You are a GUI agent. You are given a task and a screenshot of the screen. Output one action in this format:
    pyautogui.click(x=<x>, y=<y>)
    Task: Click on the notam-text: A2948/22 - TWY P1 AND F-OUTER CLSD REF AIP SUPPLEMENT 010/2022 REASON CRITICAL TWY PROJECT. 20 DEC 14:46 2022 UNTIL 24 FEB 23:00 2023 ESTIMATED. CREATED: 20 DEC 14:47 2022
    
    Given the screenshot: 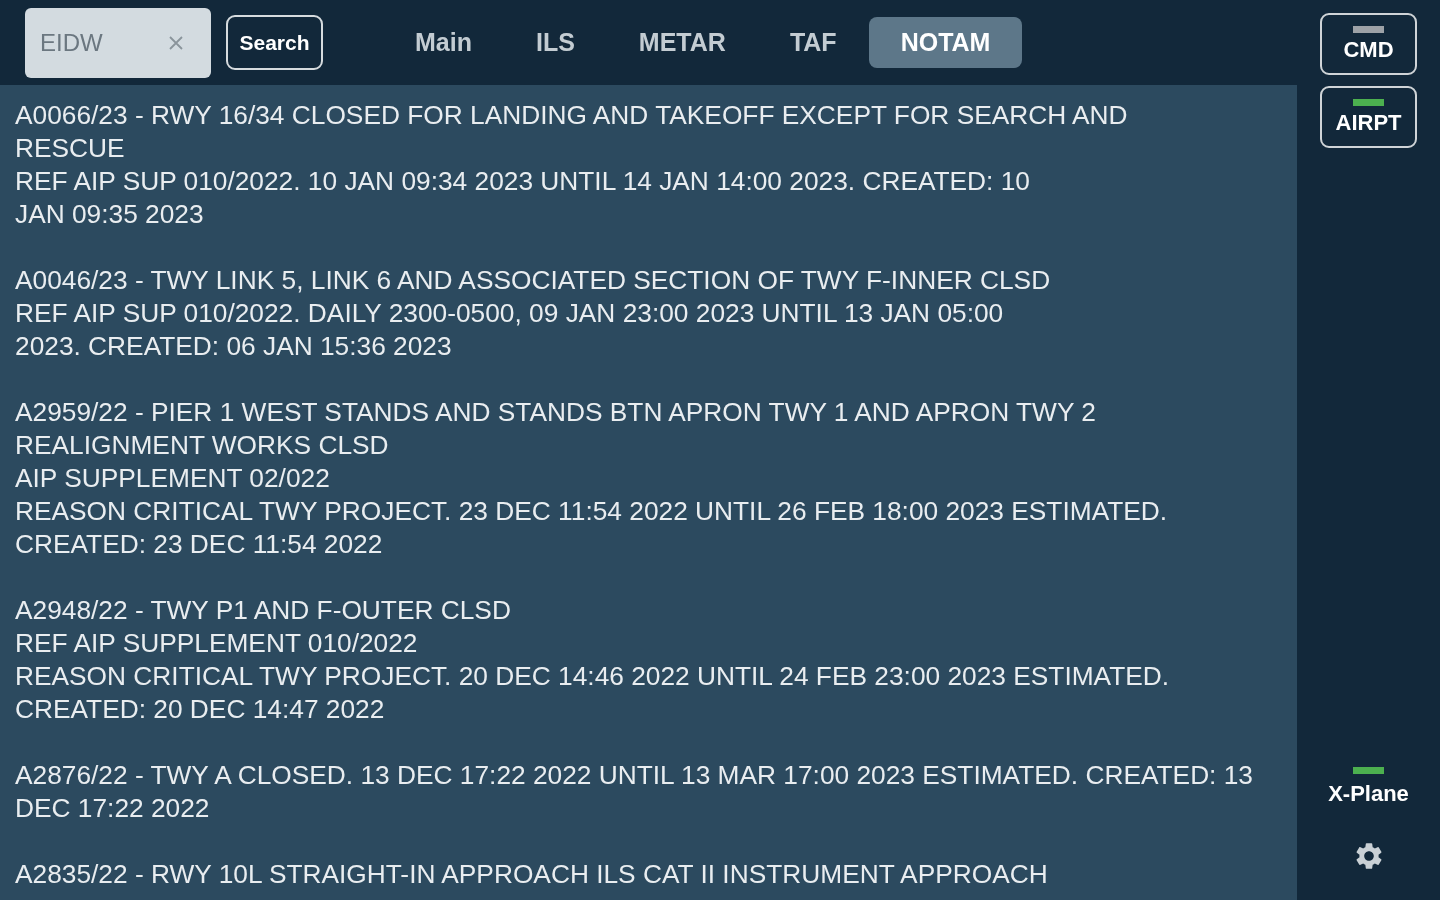 What is the action you would take?
    pyautogui.click(x=593, y=660)
    